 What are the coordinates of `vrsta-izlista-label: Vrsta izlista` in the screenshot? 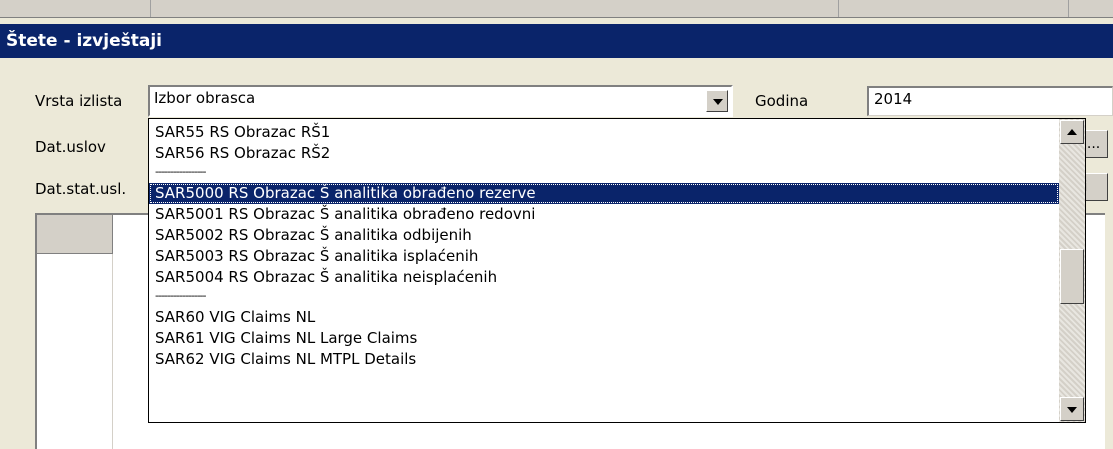 It's located at (79, 101).